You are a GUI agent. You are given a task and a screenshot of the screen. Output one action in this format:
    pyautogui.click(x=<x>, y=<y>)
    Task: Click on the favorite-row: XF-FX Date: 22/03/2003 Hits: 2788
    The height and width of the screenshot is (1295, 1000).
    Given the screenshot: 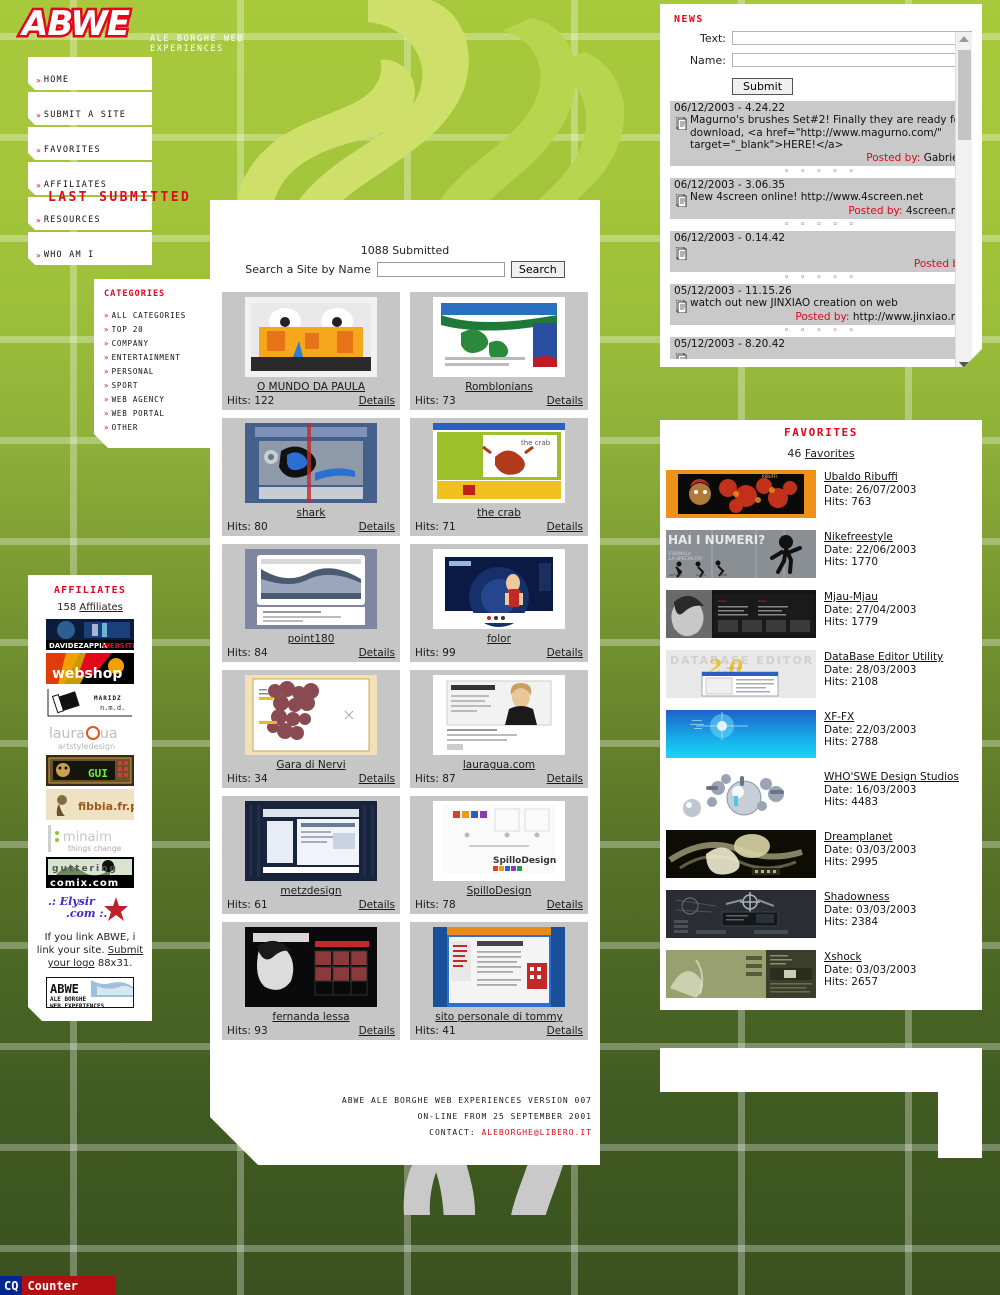 What is the action you would take?
    pyautogui.click(x=821, y=734)
    